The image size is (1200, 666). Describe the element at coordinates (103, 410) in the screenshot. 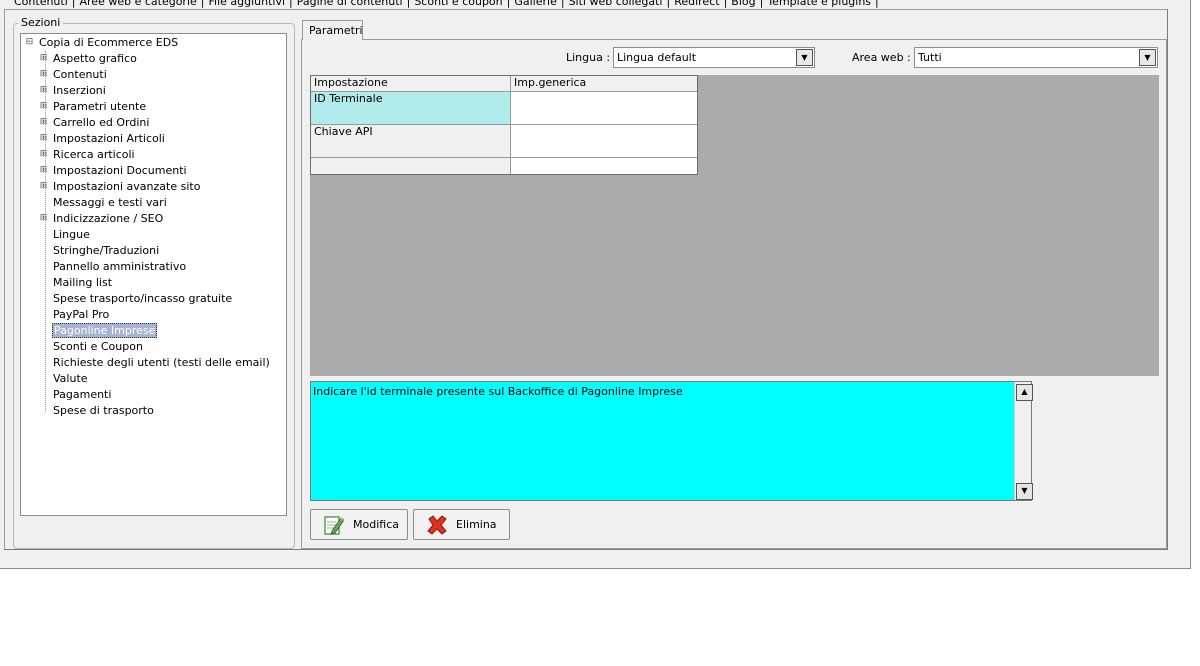

I see `tree-item-label: Spese di trasporto` at that location.